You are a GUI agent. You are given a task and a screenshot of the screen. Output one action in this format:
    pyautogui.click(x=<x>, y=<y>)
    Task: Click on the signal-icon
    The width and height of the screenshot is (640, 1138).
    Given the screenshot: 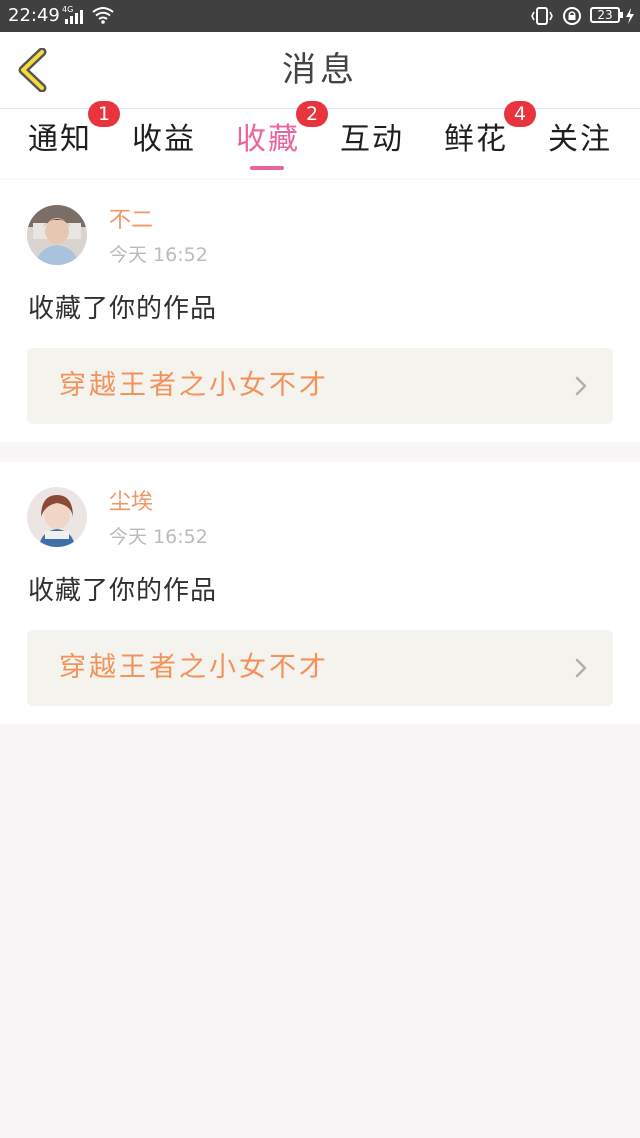 What is the action you would take?
    pyautogui.click(x=76, y=17)
    